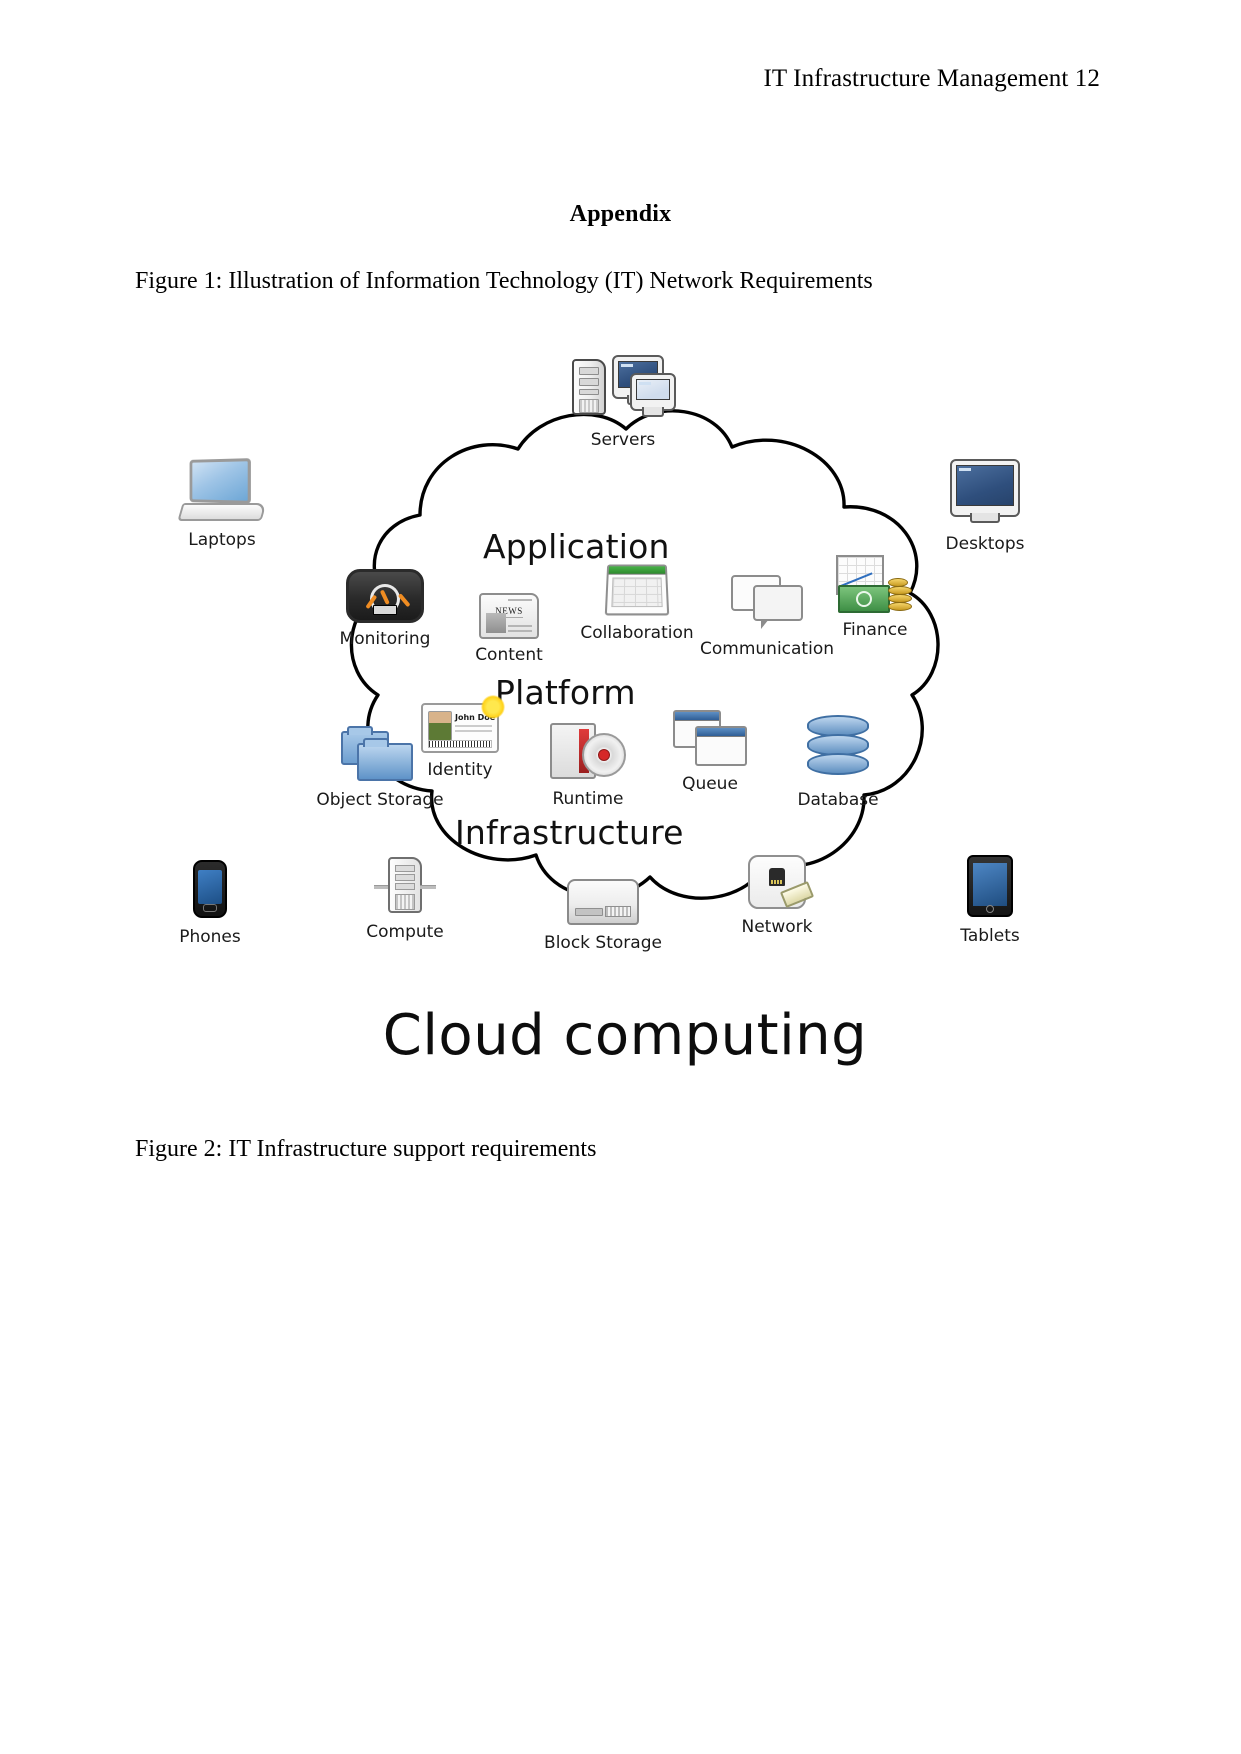 Image resolution: width=1241 pixels, height=1754 pixels. I want to click on network-jack-icon, so click(781, 882).